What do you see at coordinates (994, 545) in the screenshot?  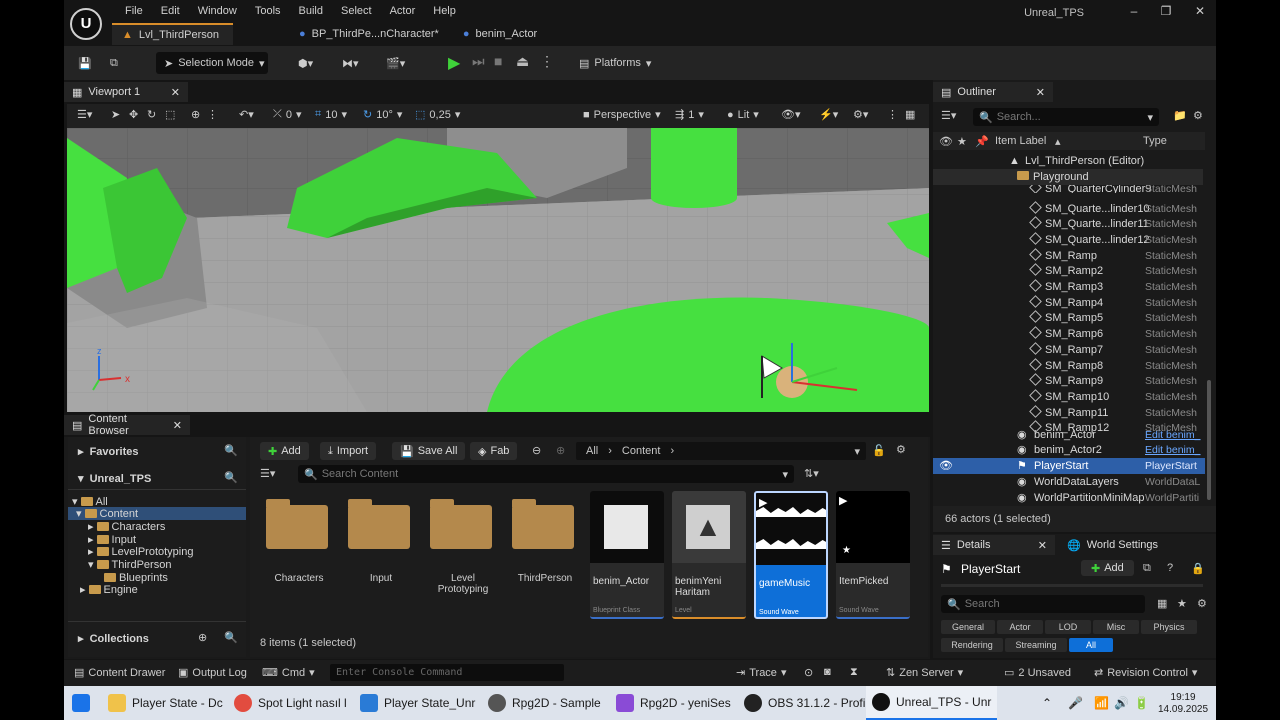 I see `tab-details: ☰ Details ✕` at bounding box center [994, 545].